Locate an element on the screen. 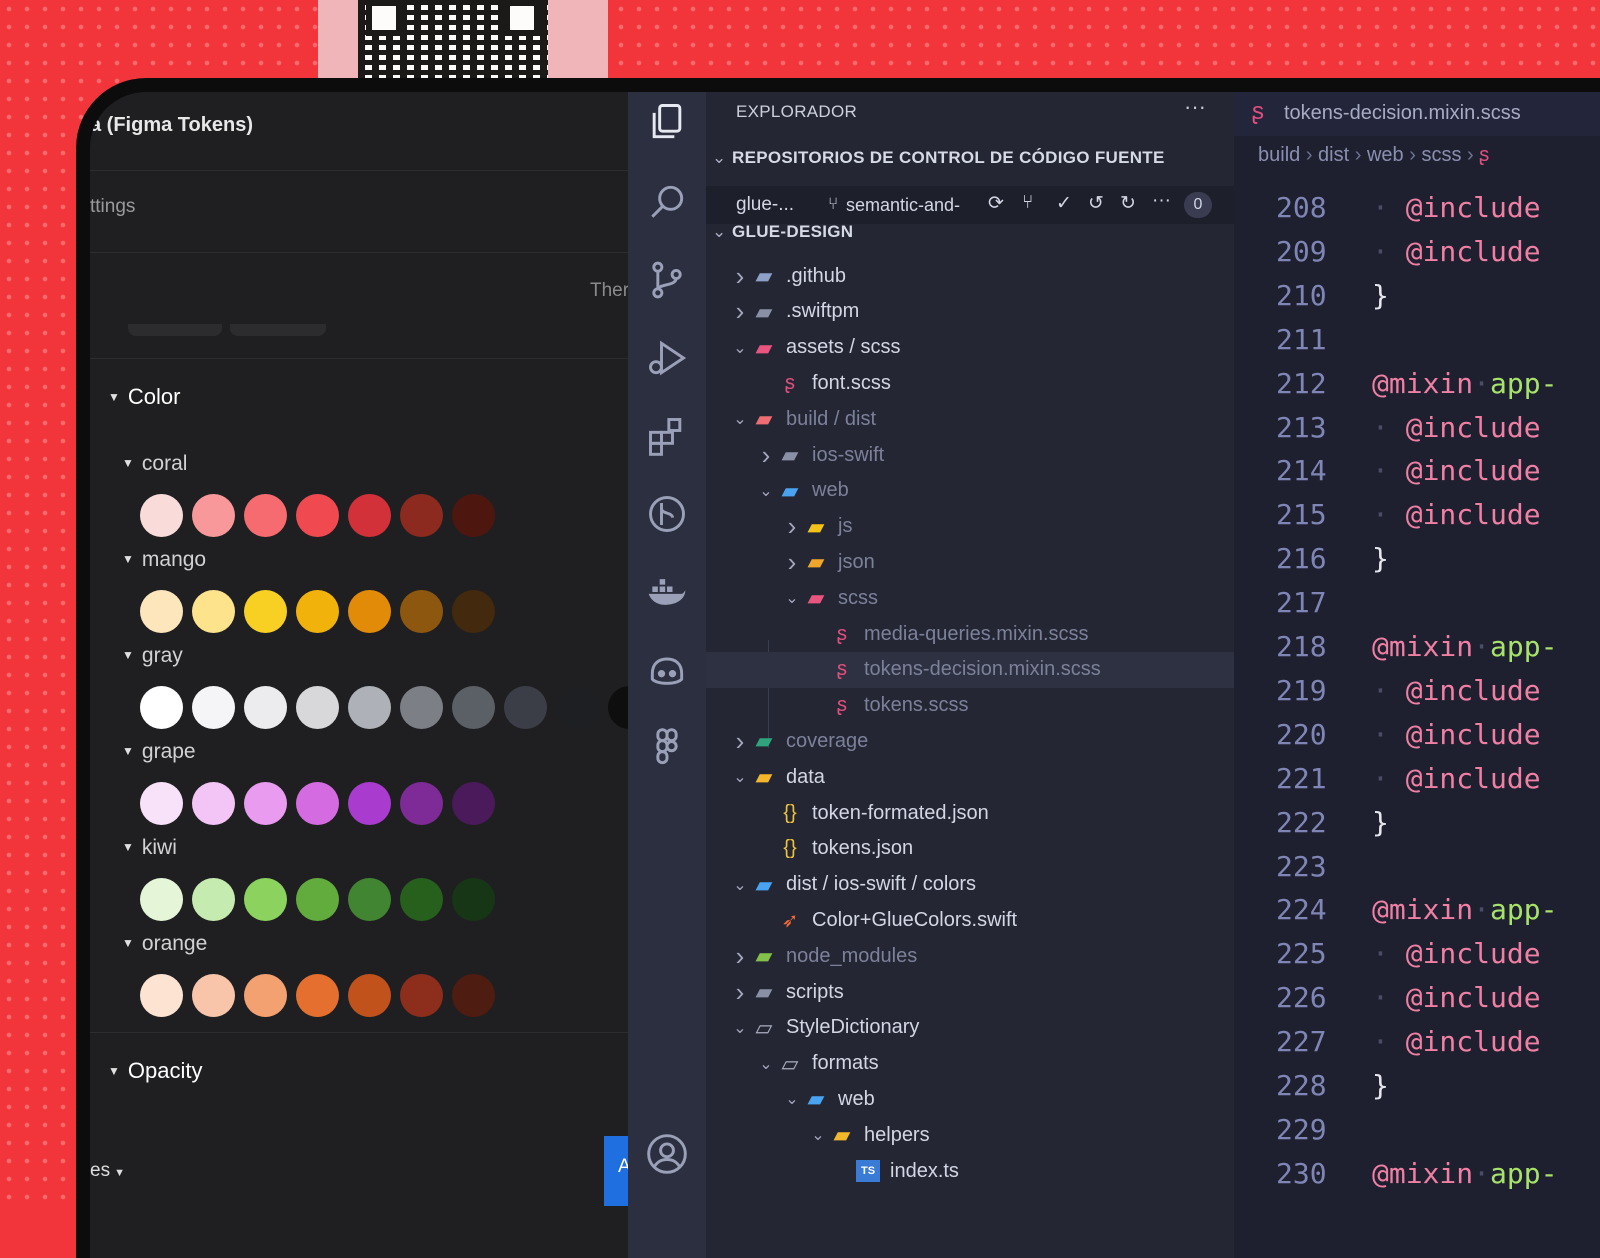 The image size is (1600, 1258). settings-tab: ttings is located at coordinates (112, 207).